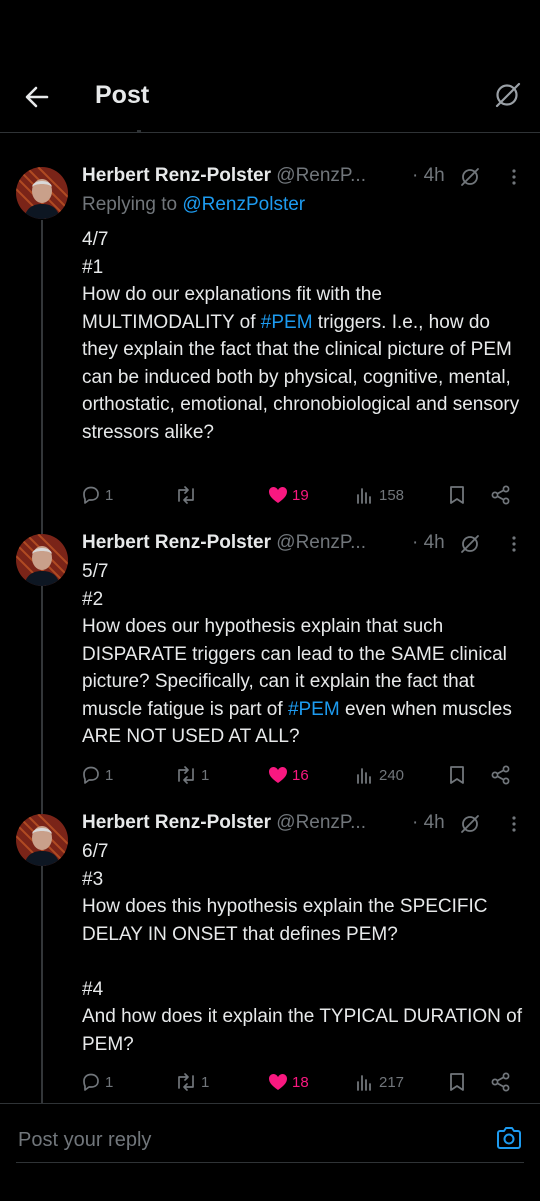 This screenshot has width=540, height=1201. I want to click on arrow-left-icon, so click(37, 97).